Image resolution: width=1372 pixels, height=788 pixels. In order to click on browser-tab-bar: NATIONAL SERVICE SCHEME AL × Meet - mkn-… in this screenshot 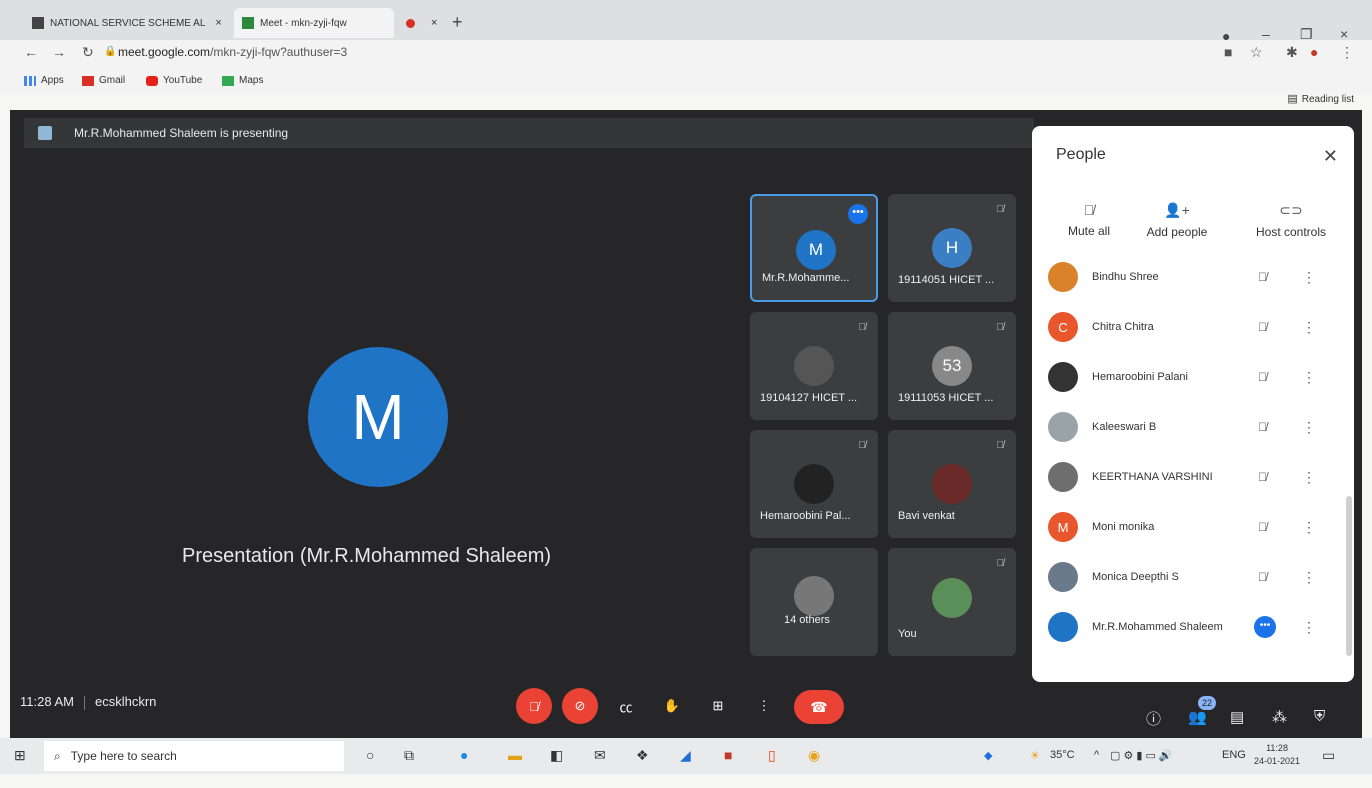, I will do `click(686, 22)`.